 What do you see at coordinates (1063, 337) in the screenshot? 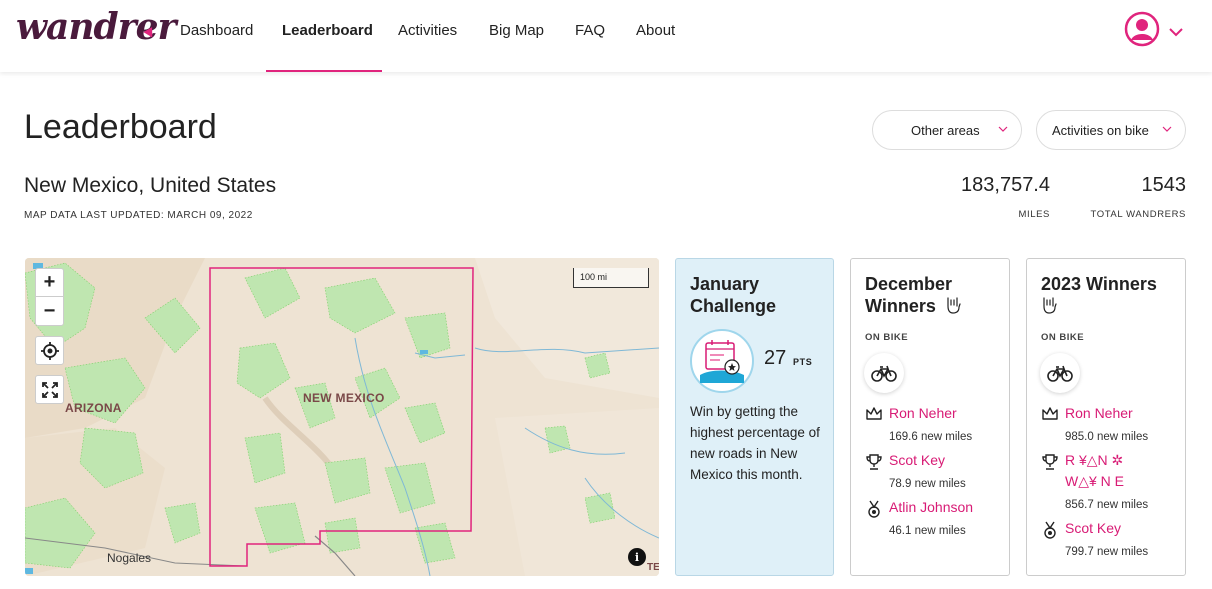
I see `year-category: ON BIKE` at bounding box center [1063, 337].